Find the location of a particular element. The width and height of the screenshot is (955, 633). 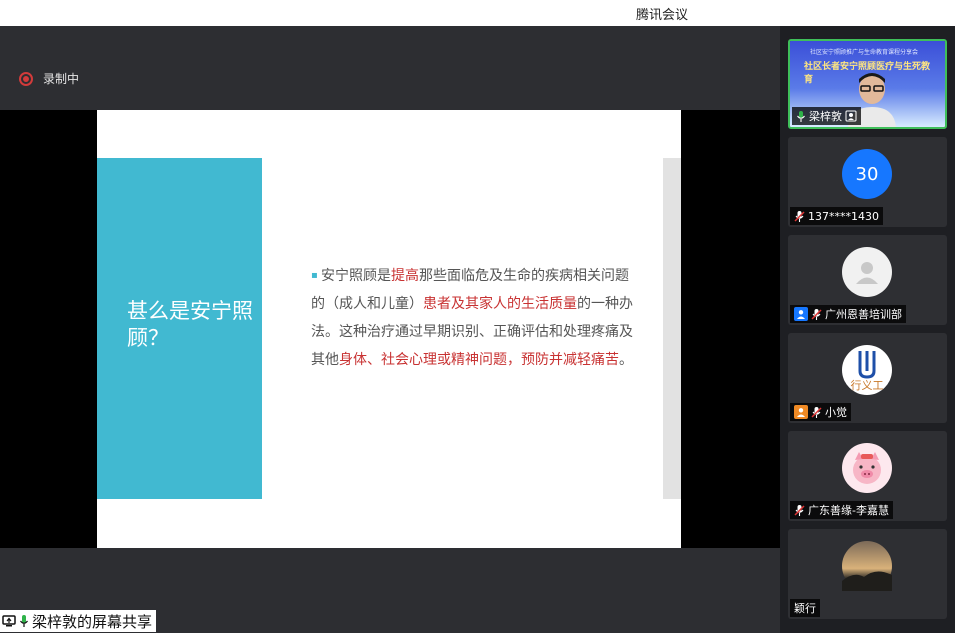

participant-name-tag: 梁梓敦 is located at coordinates (826, 116).